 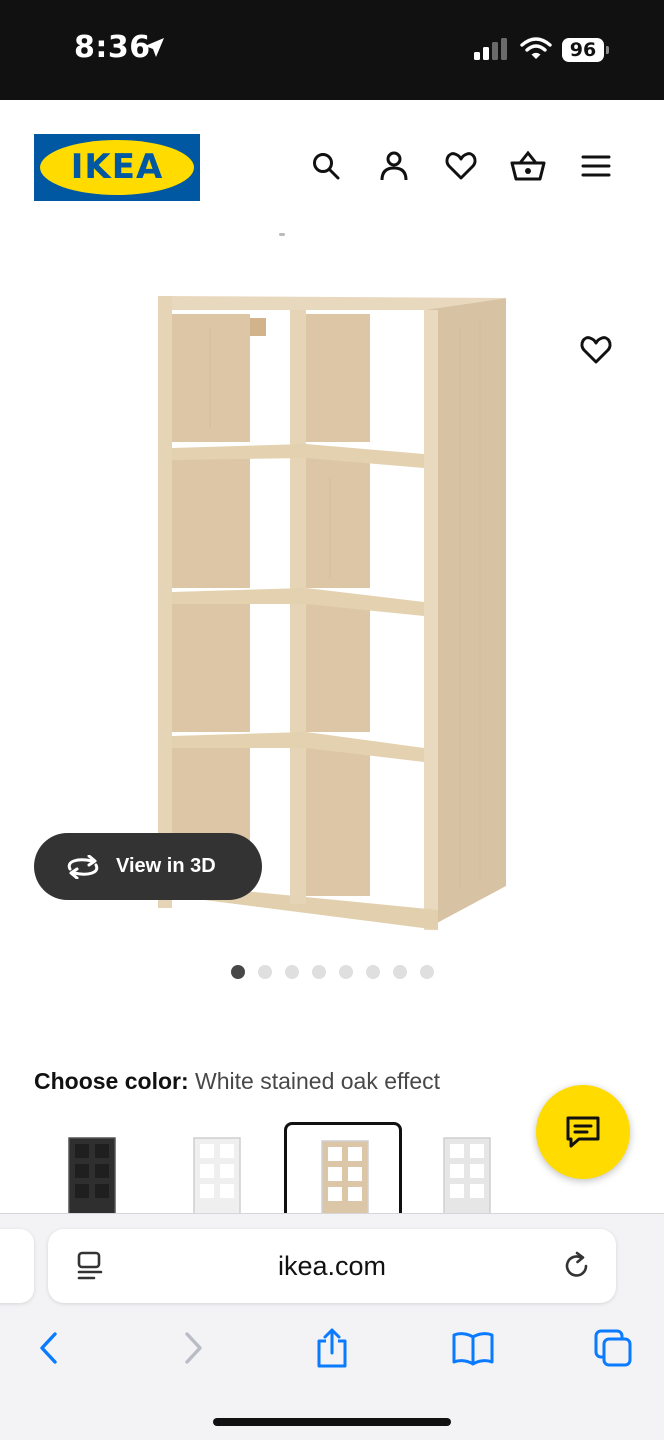 I want to click on tabs-icon, so click(x=613, y=1348).